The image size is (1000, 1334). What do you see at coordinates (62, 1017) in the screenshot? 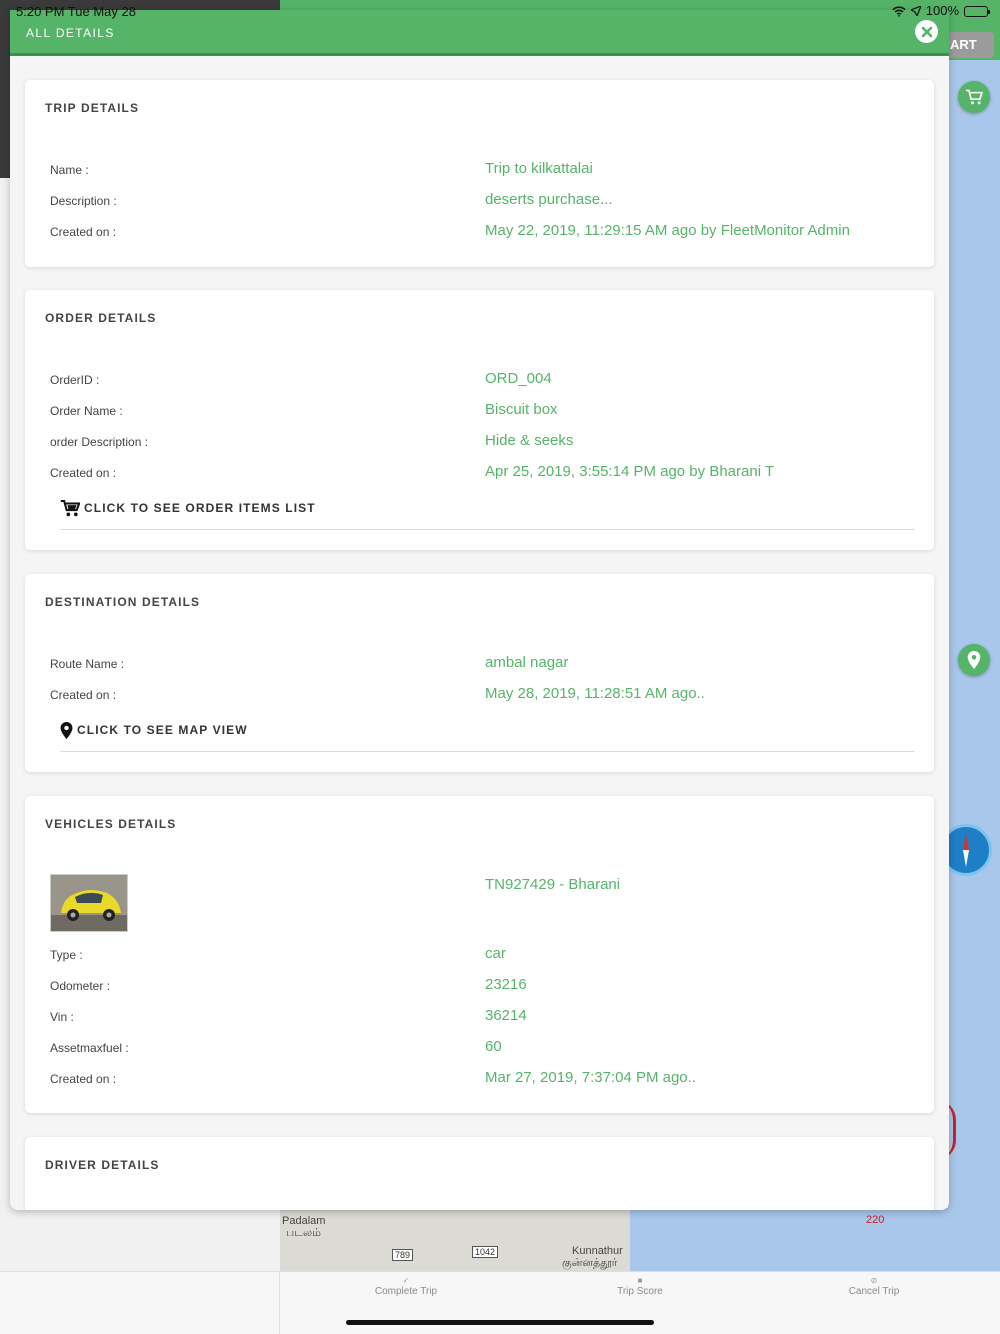
I see `row-label: Vin :` at bounding box center [62, 1017].